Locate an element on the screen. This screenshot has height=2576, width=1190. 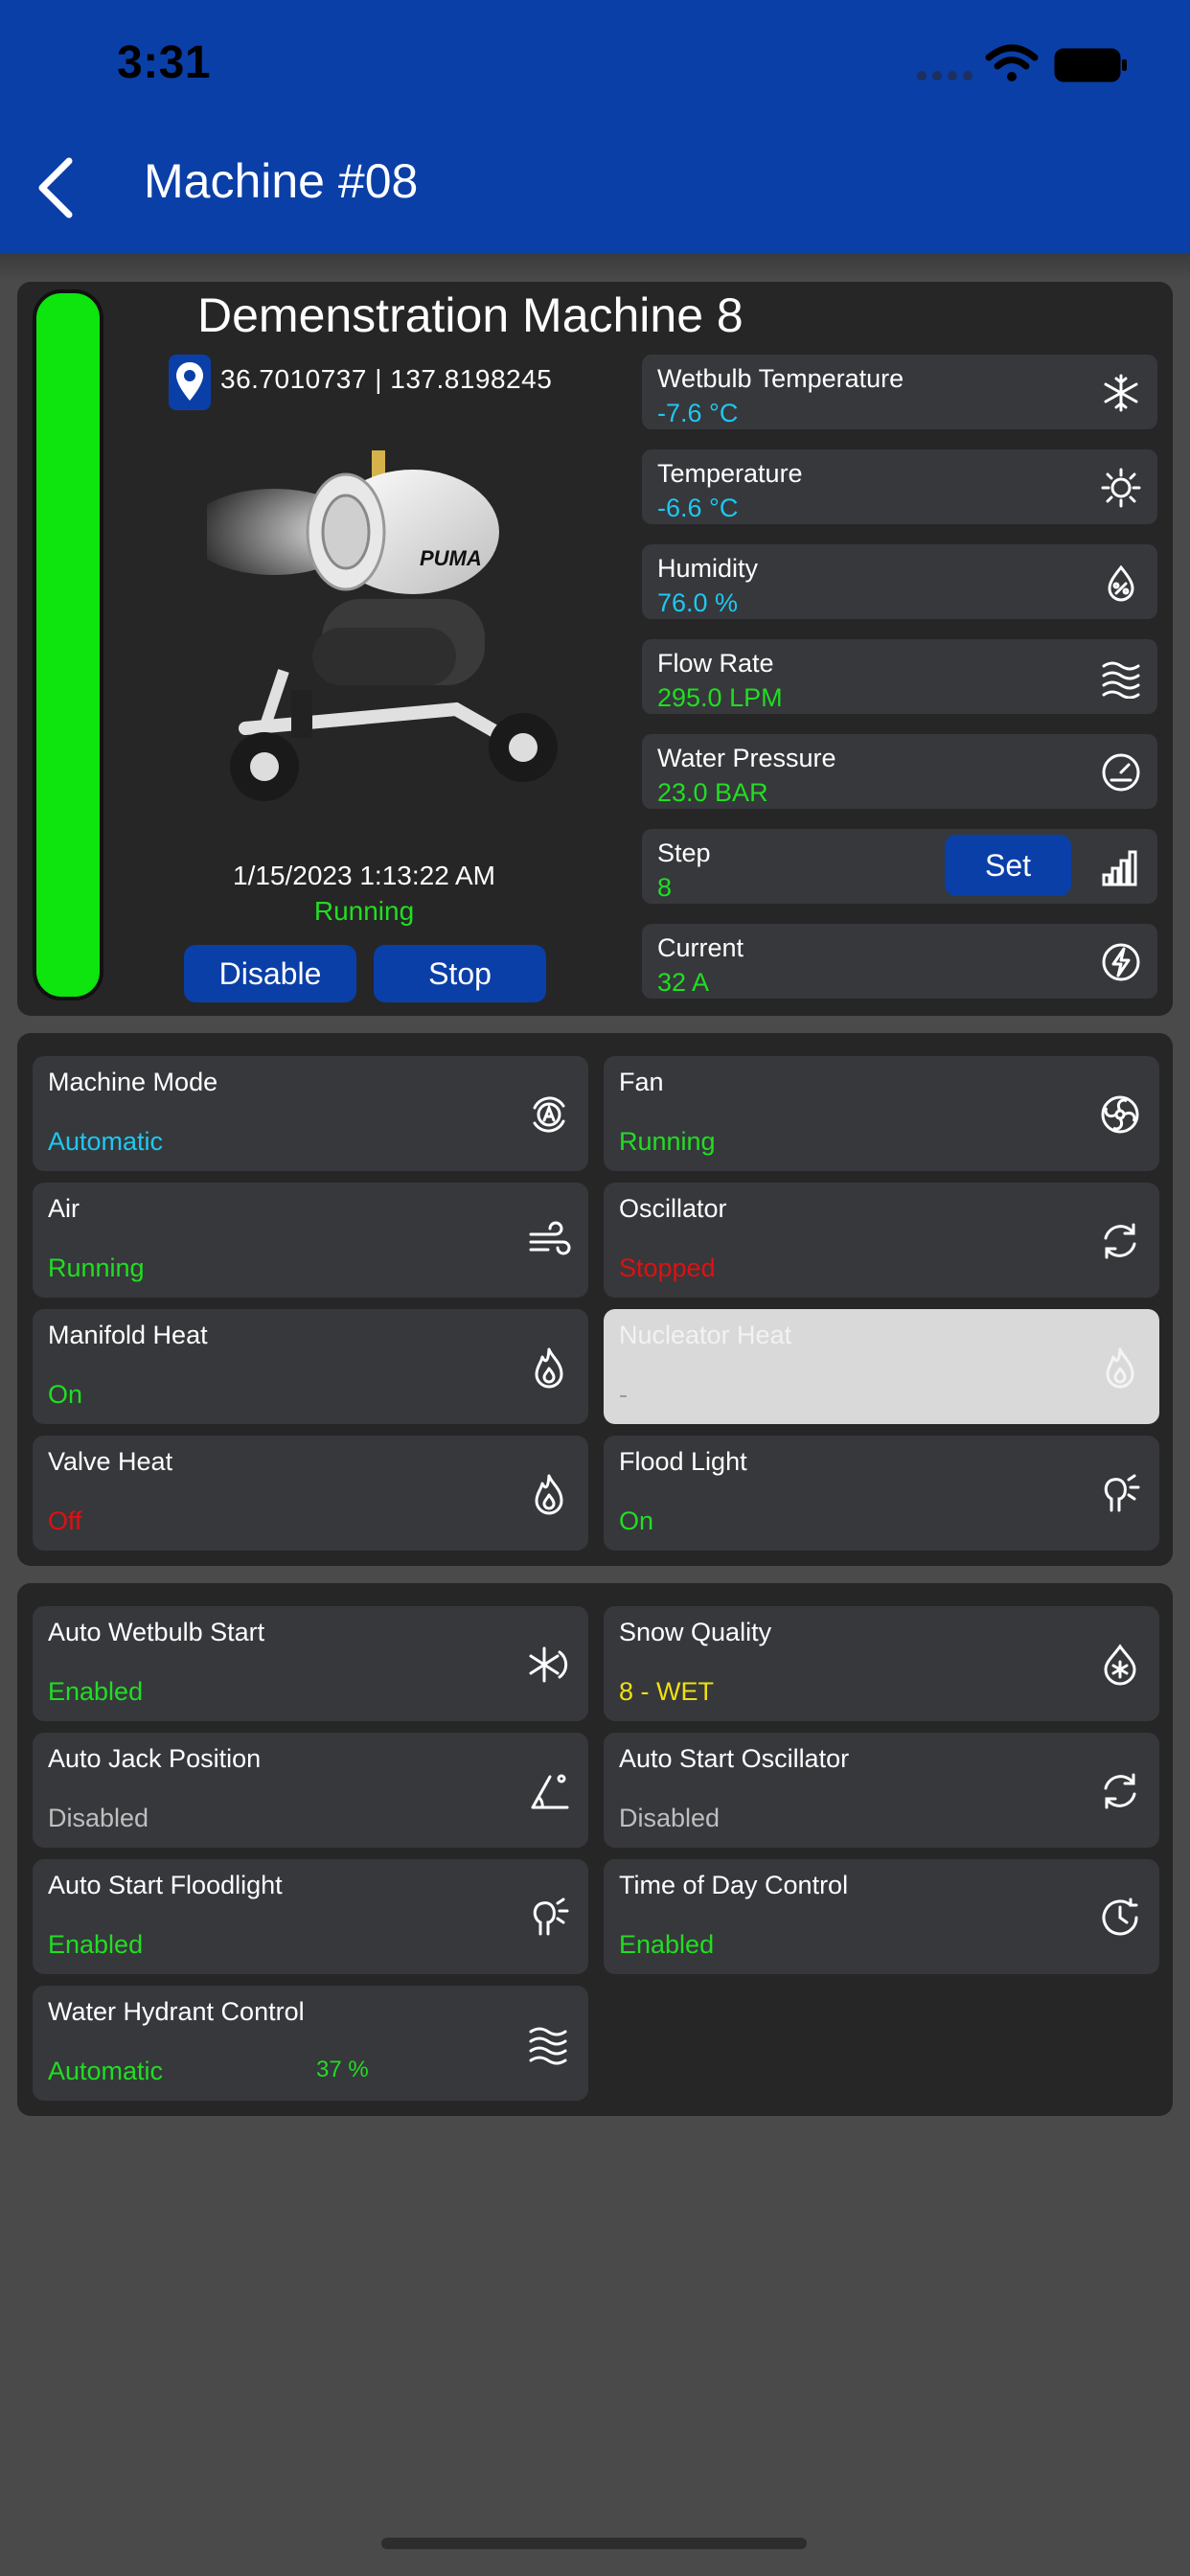
snowflake-icon is located at coordinates (1121, 393).